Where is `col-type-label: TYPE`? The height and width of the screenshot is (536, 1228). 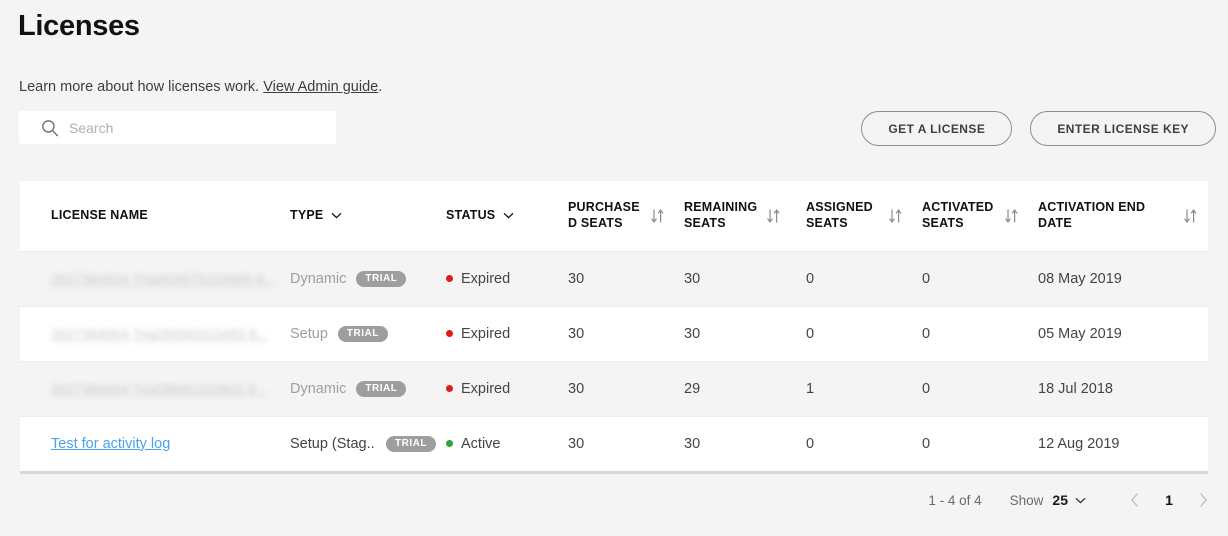
col-type-label: TYPE is located at coordinates (307, 214).